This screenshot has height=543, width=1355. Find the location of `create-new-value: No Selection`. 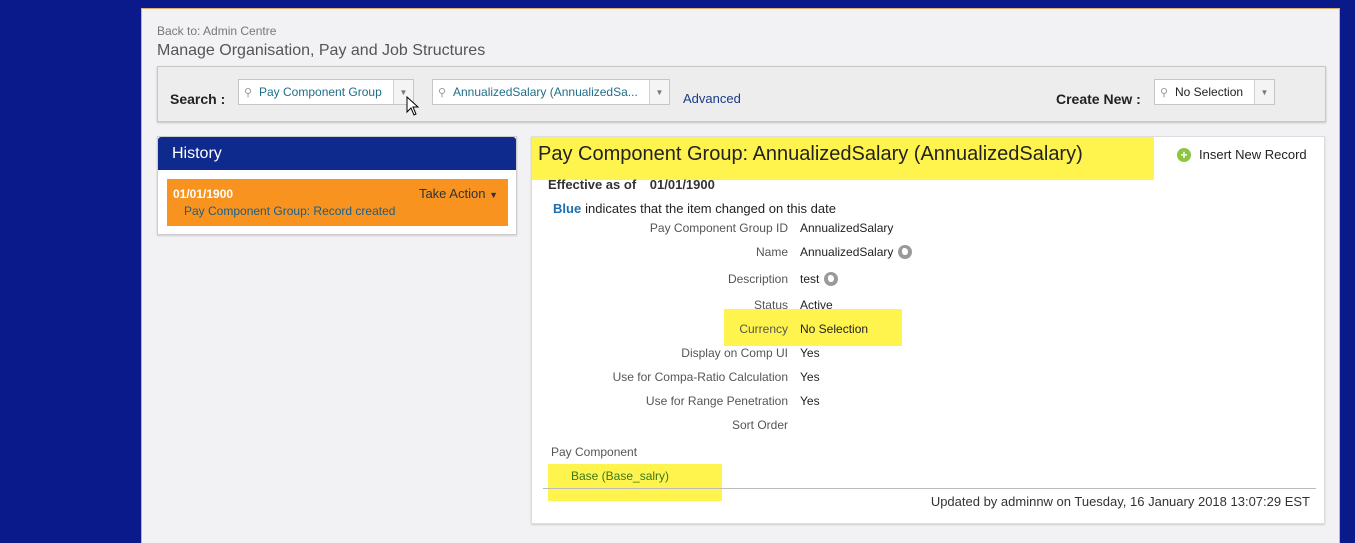

create-new-value: No Selection is located at coordinates (1209, 92).